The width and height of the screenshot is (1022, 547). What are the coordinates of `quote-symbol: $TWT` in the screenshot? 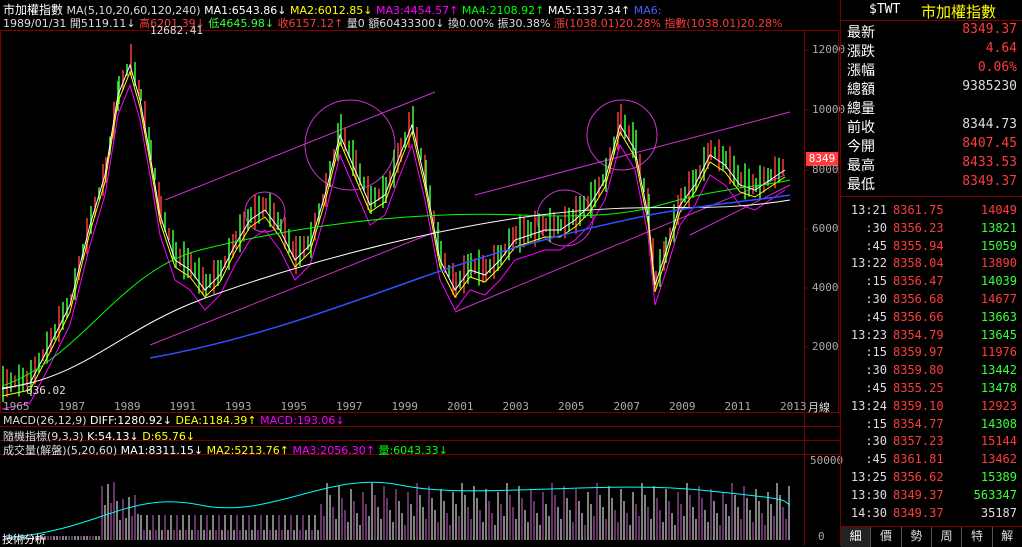 It's located at (885, 9).